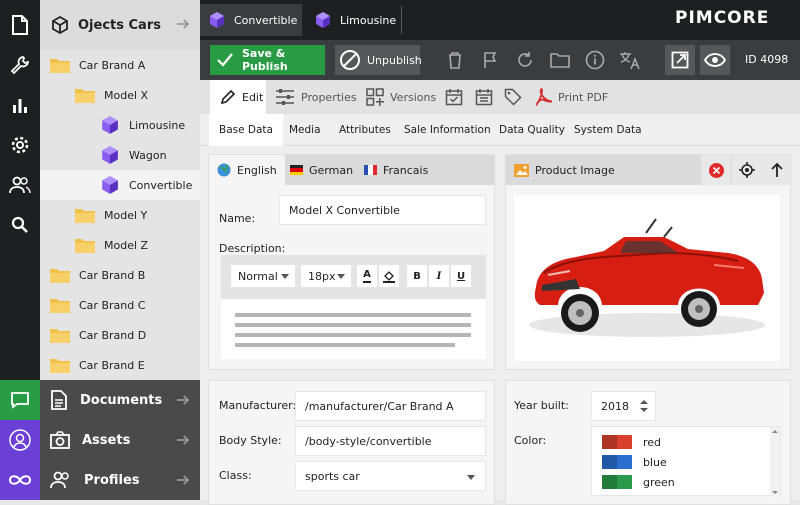 This screenshot has width=800, height=505. What do you see at coordinates (583, 97) in the screenshot?
I see `tab-label: Print PDF` at bounding box center [583, 97].